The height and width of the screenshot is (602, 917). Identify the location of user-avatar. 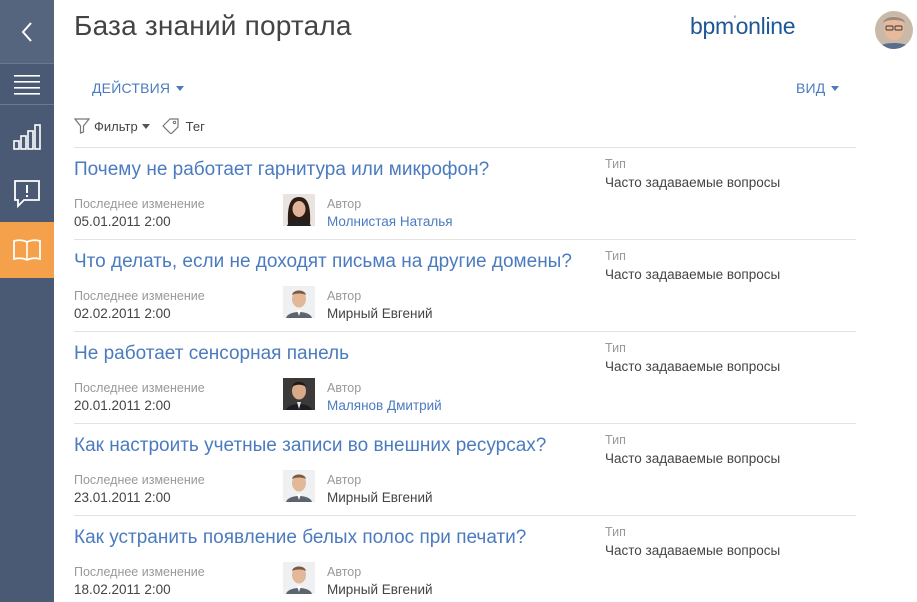
(894, 30).